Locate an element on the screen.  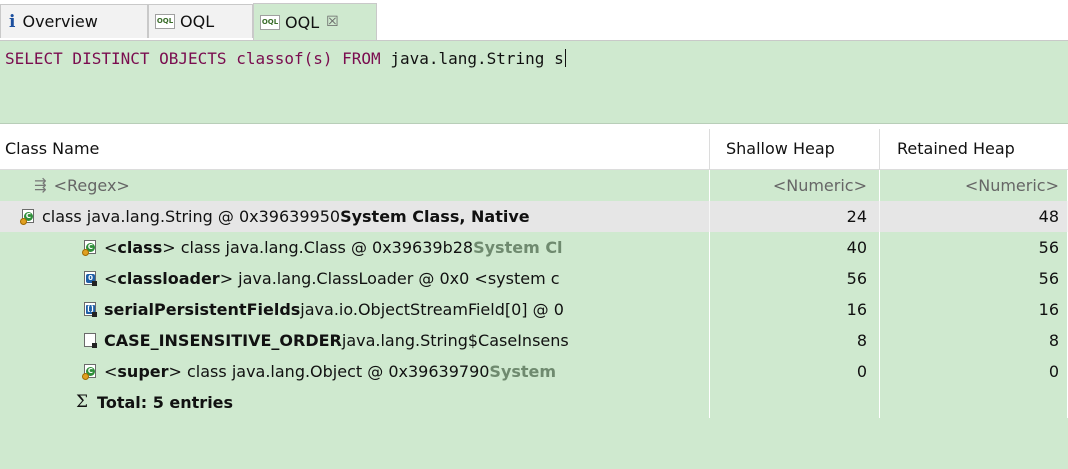
editor-tab-bar: i Overview OQL OQL OQL OQL ☒ is located at coordinates (534, 20).